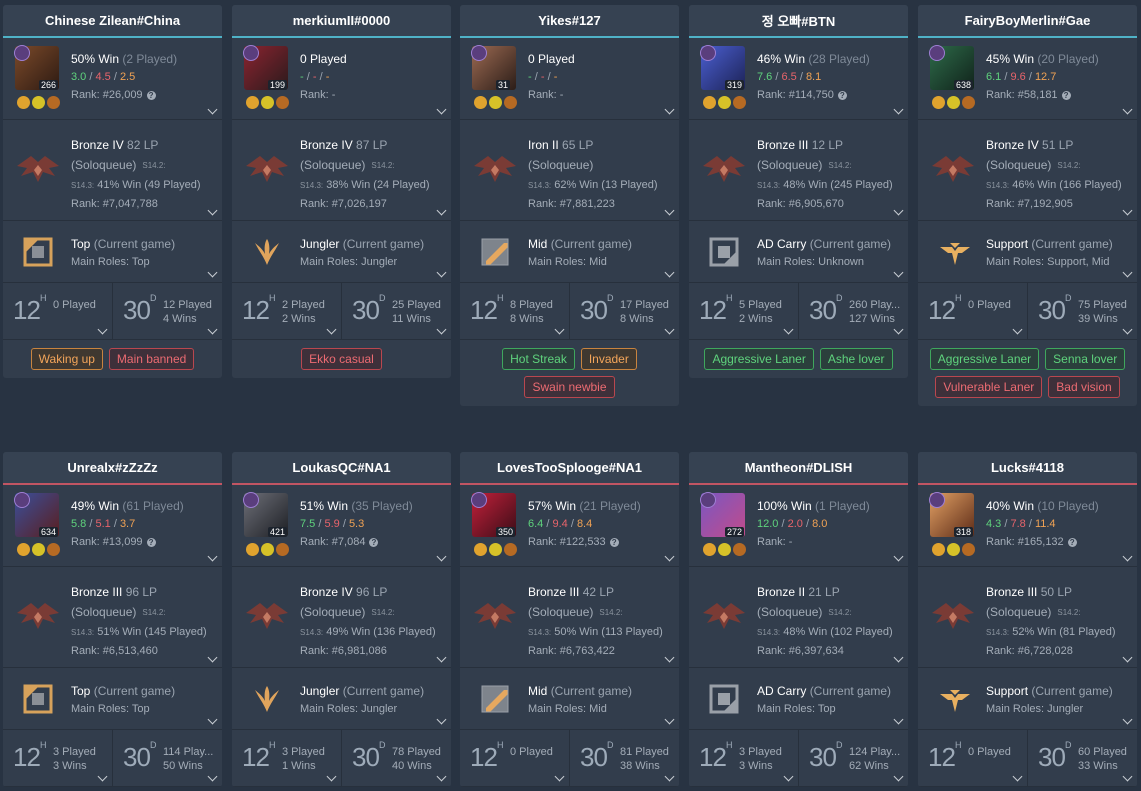 Image resolution: width=1141 pixels, height=791 pixels. What do you see at coordinates (167, 311) in the screenshot?
I see `last-30-days: 30 D 12 Played 4 Wins` at bounding box center [167, 311].